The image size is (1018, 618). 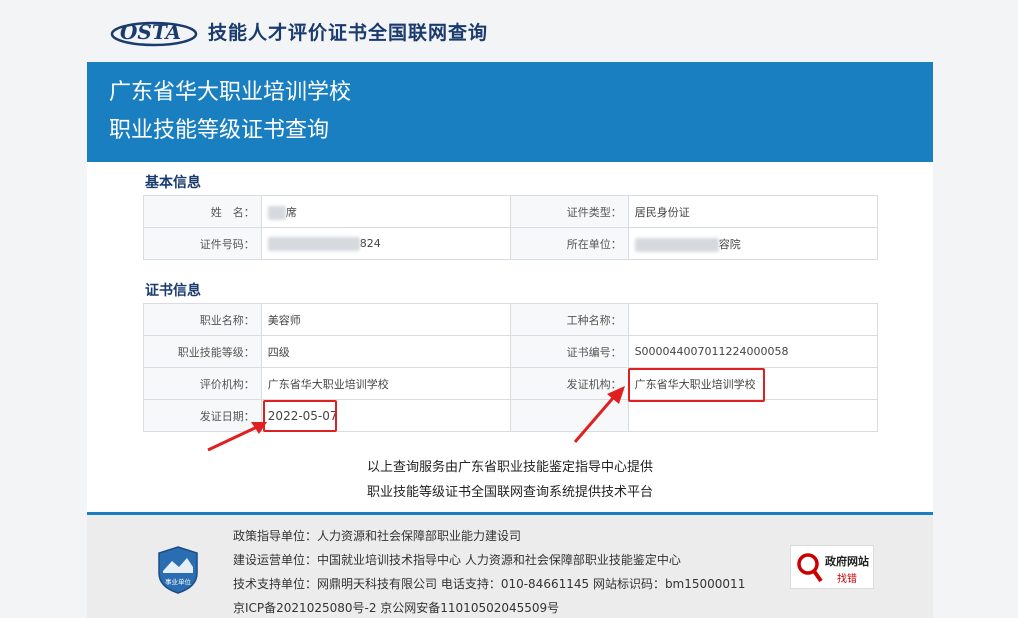 I want to click on skill-level-value: 四级, so click(x=385, y=351).